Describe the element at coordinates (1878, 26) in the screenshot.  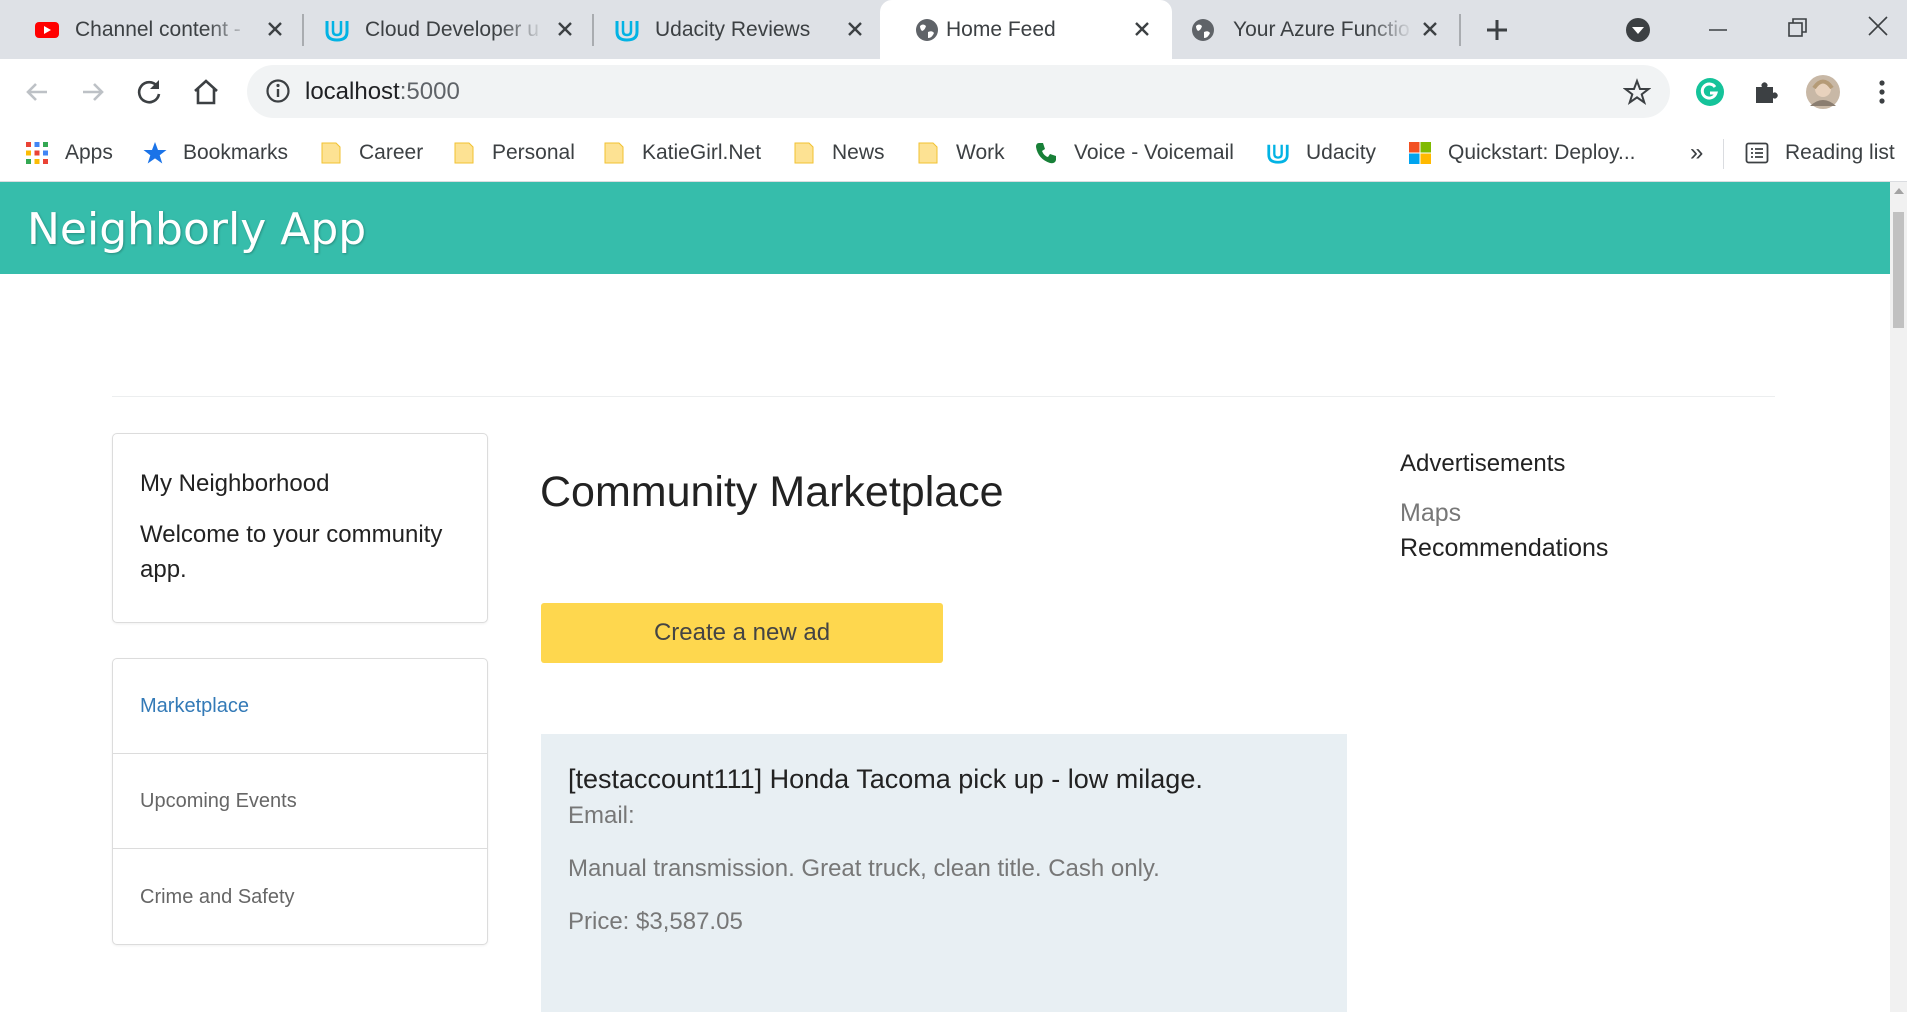
I see `close-window-icon` at that location.